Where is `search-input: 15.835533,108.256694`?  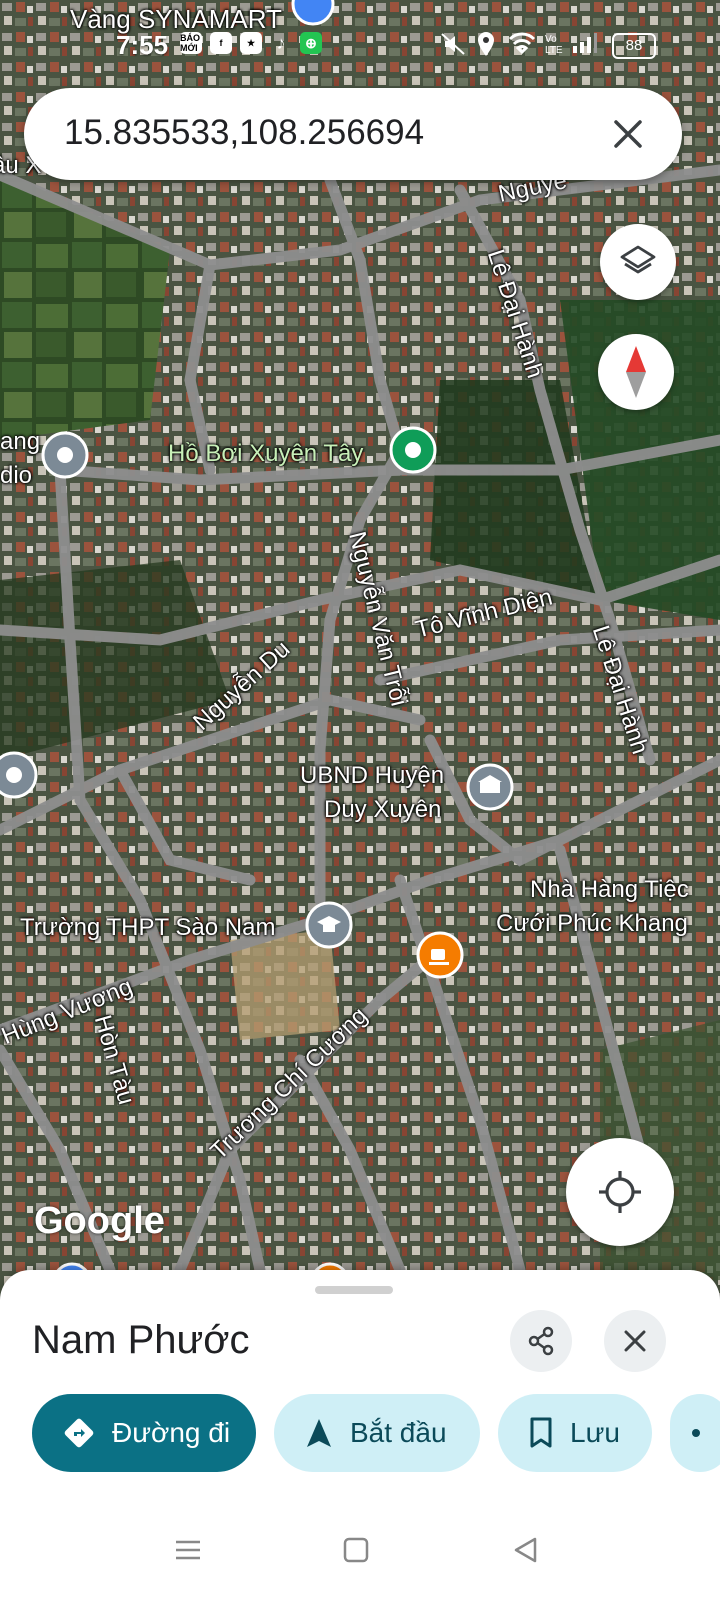 search-input: 15.835533,108.256694 is located at coordinates (244, 133).